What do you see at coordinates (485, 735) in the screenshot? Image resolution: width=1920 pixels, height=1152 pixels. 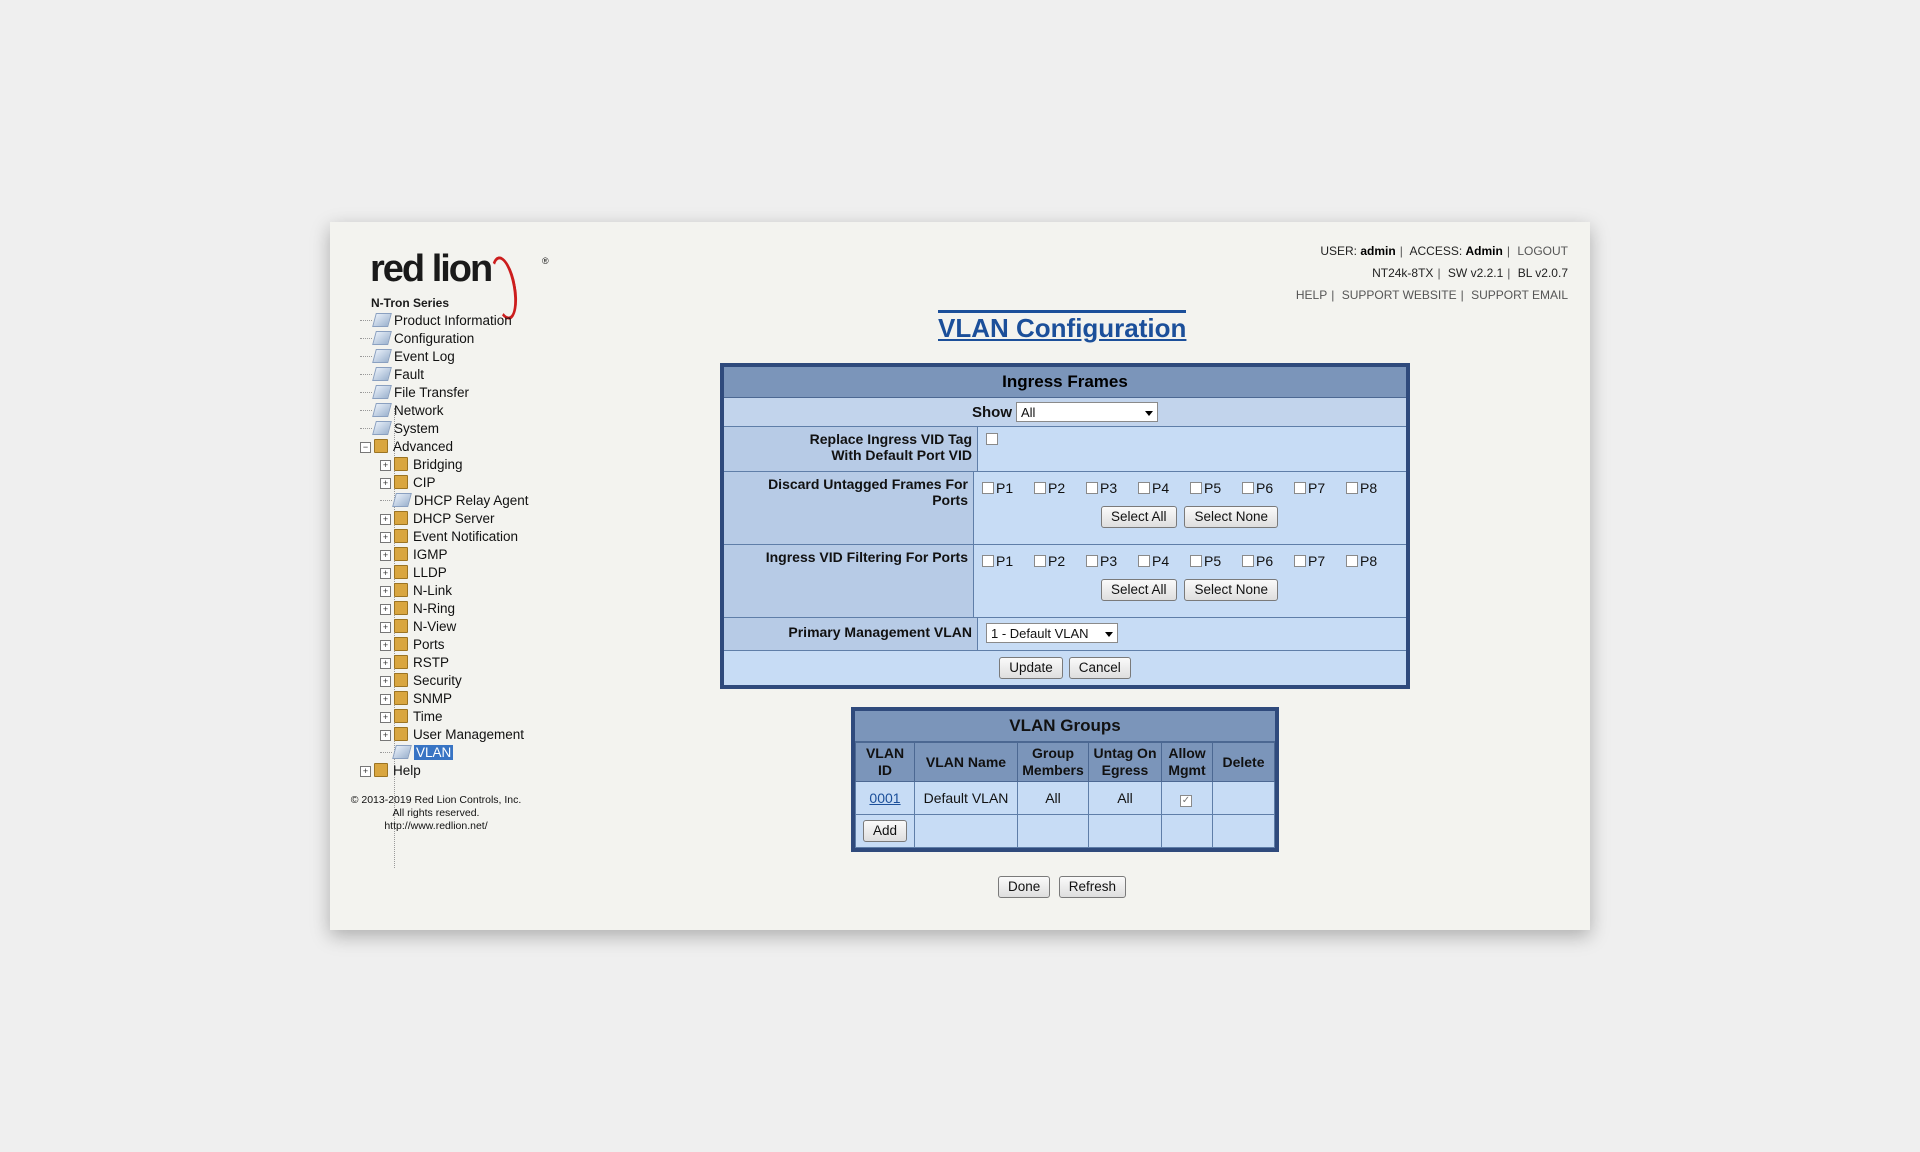 I see `tree-item-user-management: + User Management` at bounding box center [485, 735].